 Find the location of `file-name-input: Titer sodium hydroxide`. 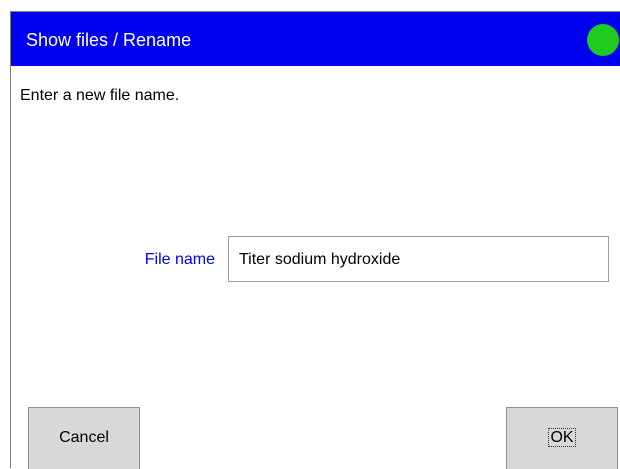

file-name-input: Titer sodium hydroxide is located at coordinates (418, 259).